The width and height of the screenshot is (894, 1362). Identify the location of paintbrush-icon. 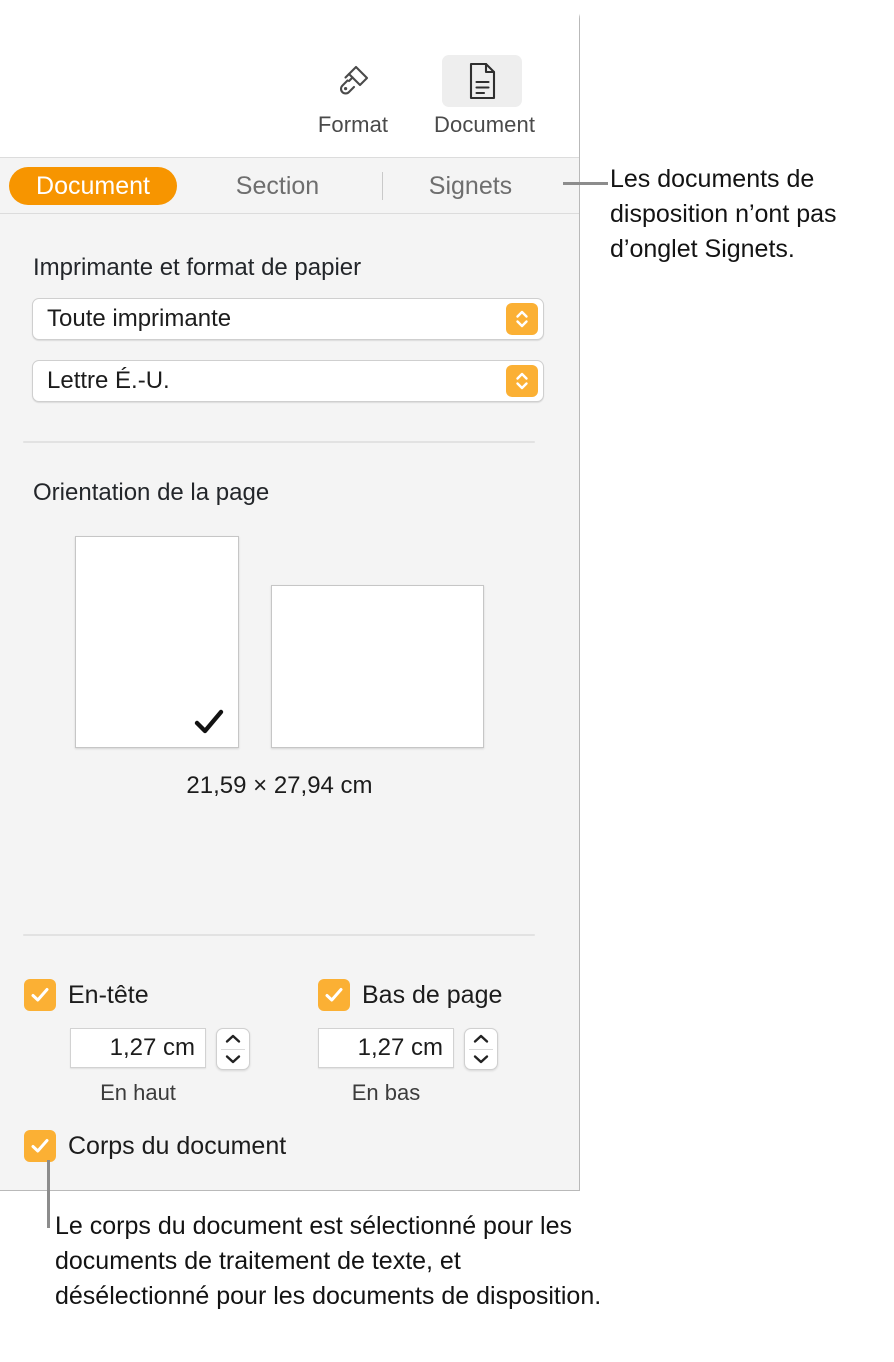
(353, 81).